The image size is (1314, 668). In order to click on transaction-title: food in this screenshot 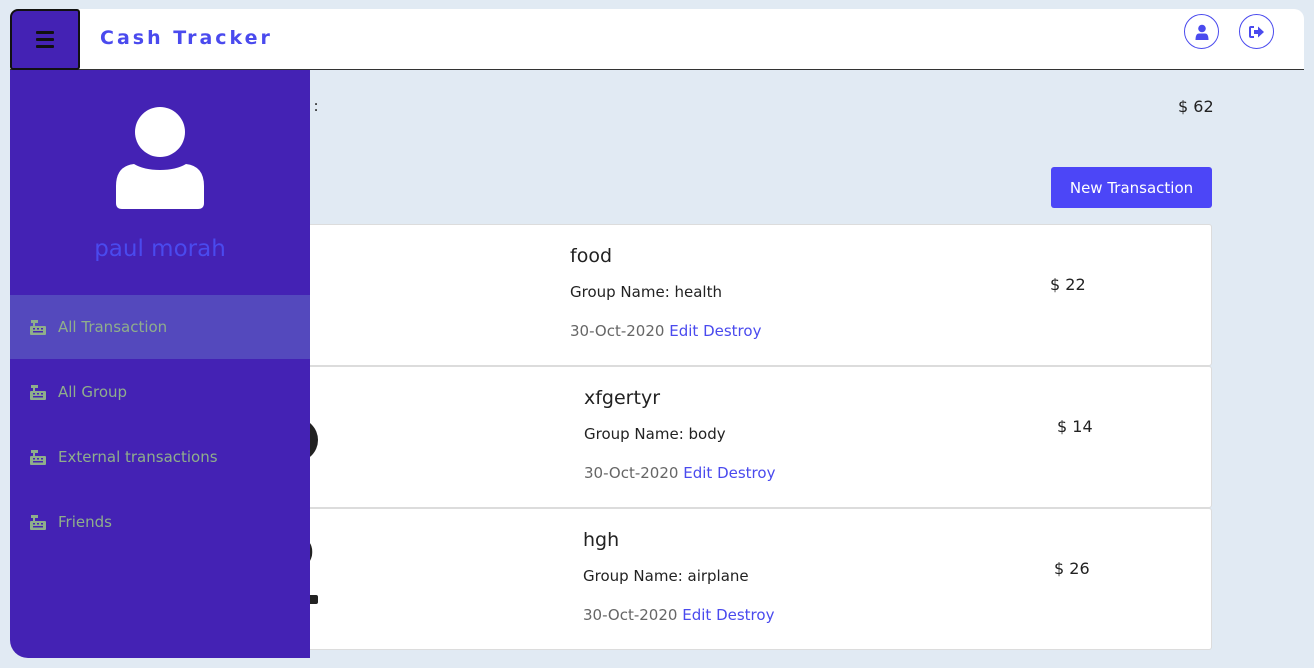, I will do `click(591, 256)`.